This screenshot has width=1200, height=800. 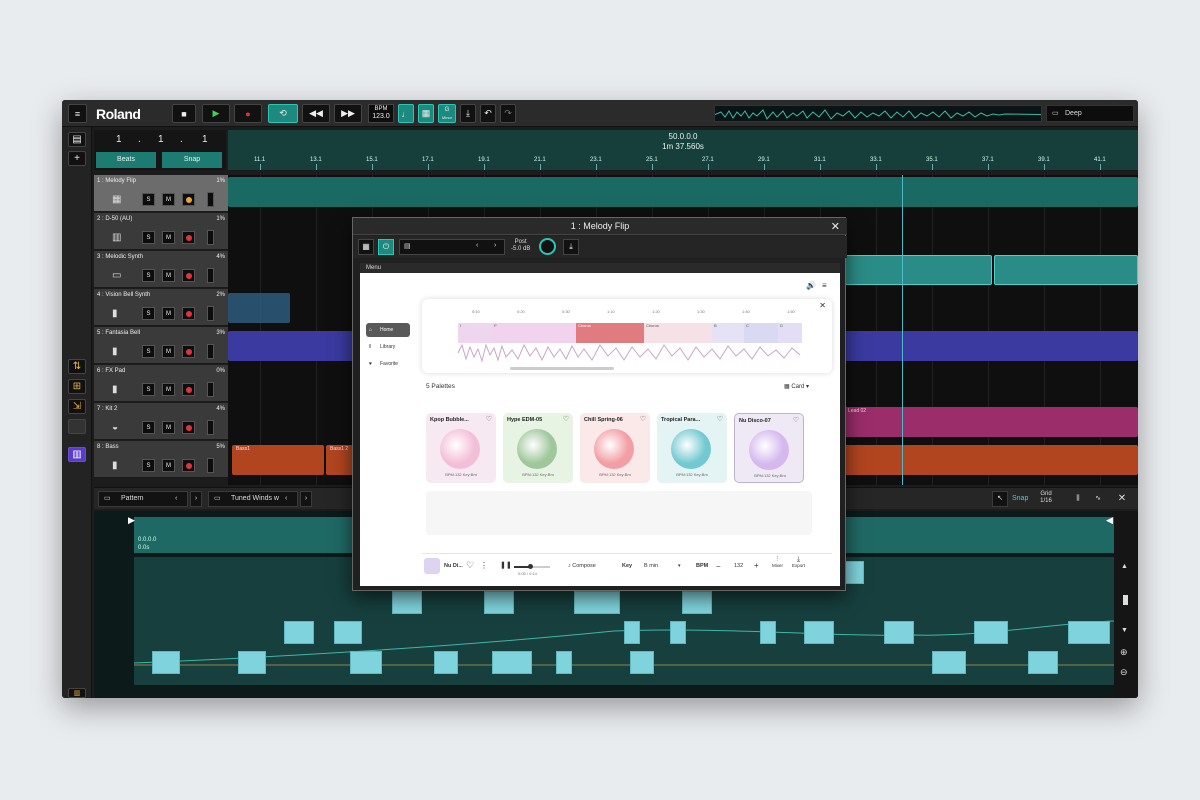 I want to click on prev-preset-icon: ‹, so click(x=477, y=245).